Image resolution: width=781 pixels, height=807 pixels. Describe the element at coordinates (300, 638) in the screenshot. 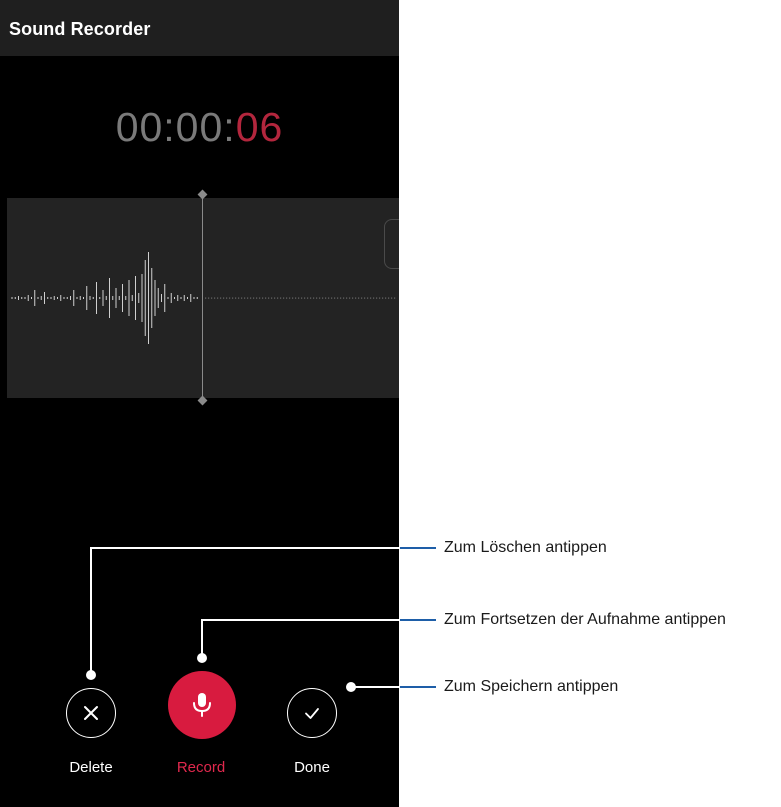

I see `callout-line-record` at that location.